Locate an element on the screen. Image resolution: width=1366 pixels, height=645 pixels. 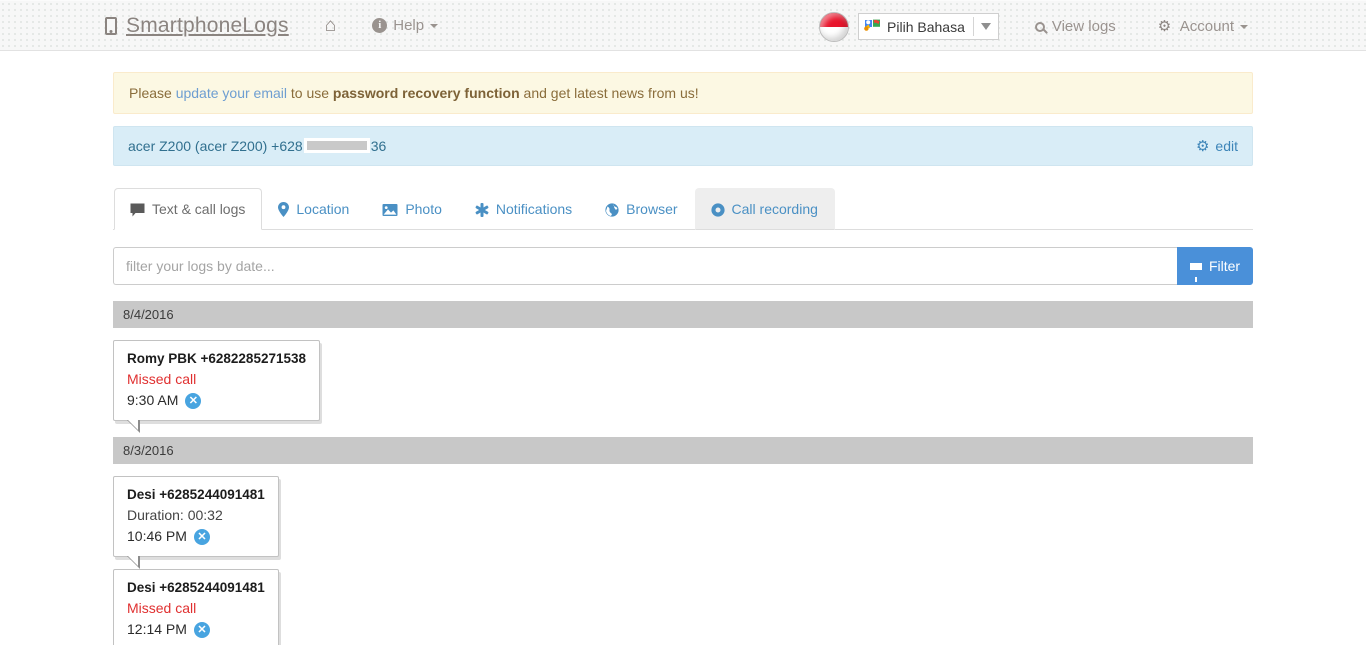
alert-prefix: Please is located at coordinates (152, 93).